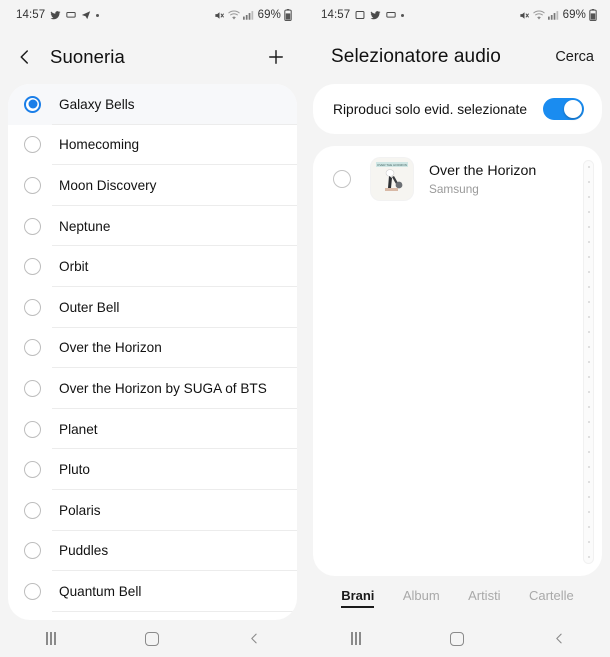 Image resolution: width=610 pixels, height=657 pixels. What do you see at coordinates (360, 15) in the screenshot?
I see `gallery-icon` at bounding box center [360, 15].